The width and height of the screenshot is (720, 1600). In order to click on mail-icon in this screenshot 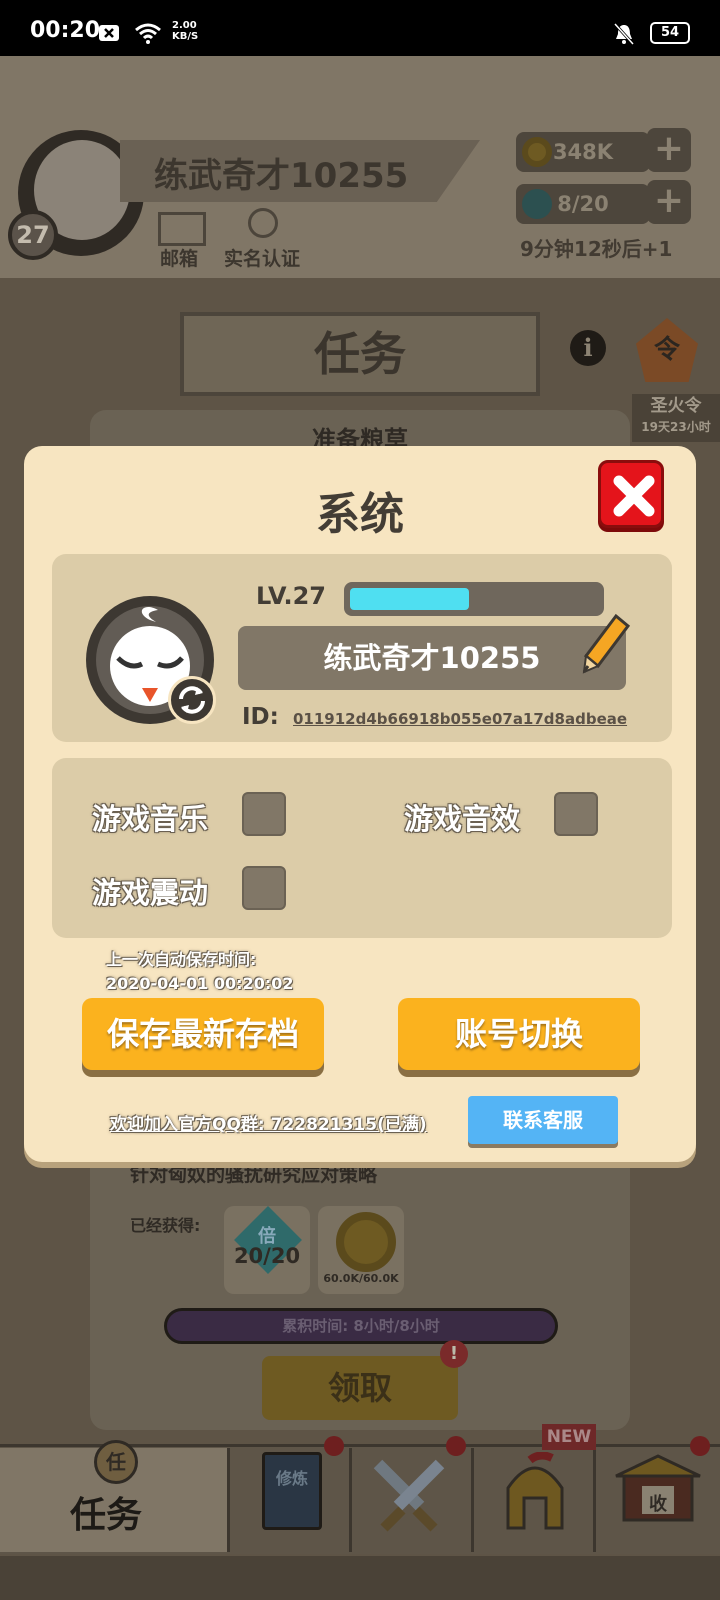, I will do `click(182, 229)`.